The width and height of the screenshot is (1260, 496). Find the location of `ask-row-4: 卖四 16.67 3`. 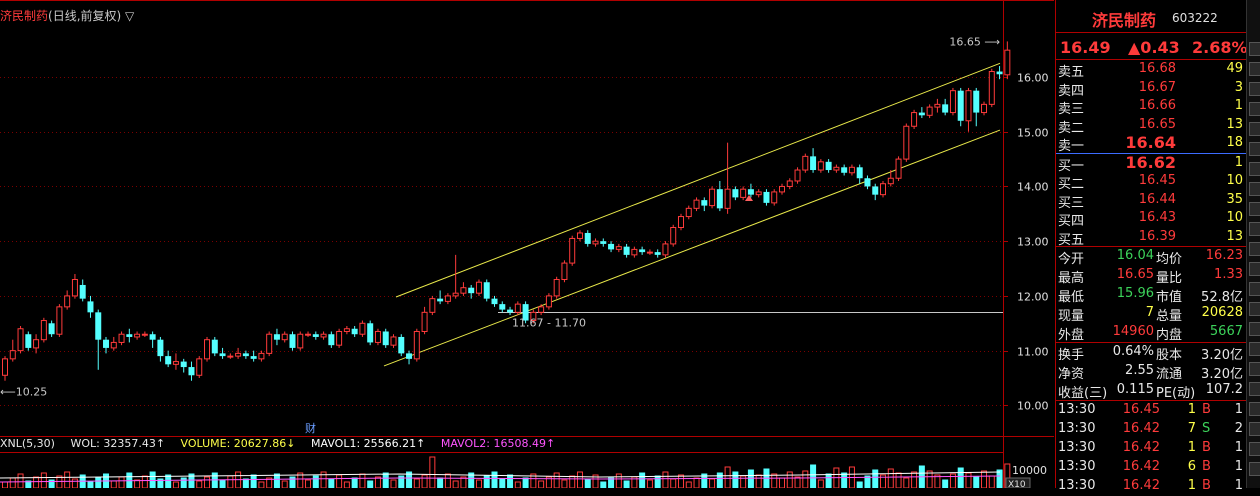

ask-row-4: 卖四 16.67 3 is located at coordinates (1151, 89).